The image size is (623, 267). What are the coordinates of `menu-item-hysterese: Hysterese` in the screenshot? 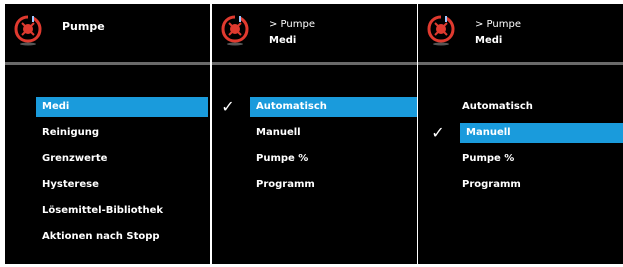 It's located at (122, 185).